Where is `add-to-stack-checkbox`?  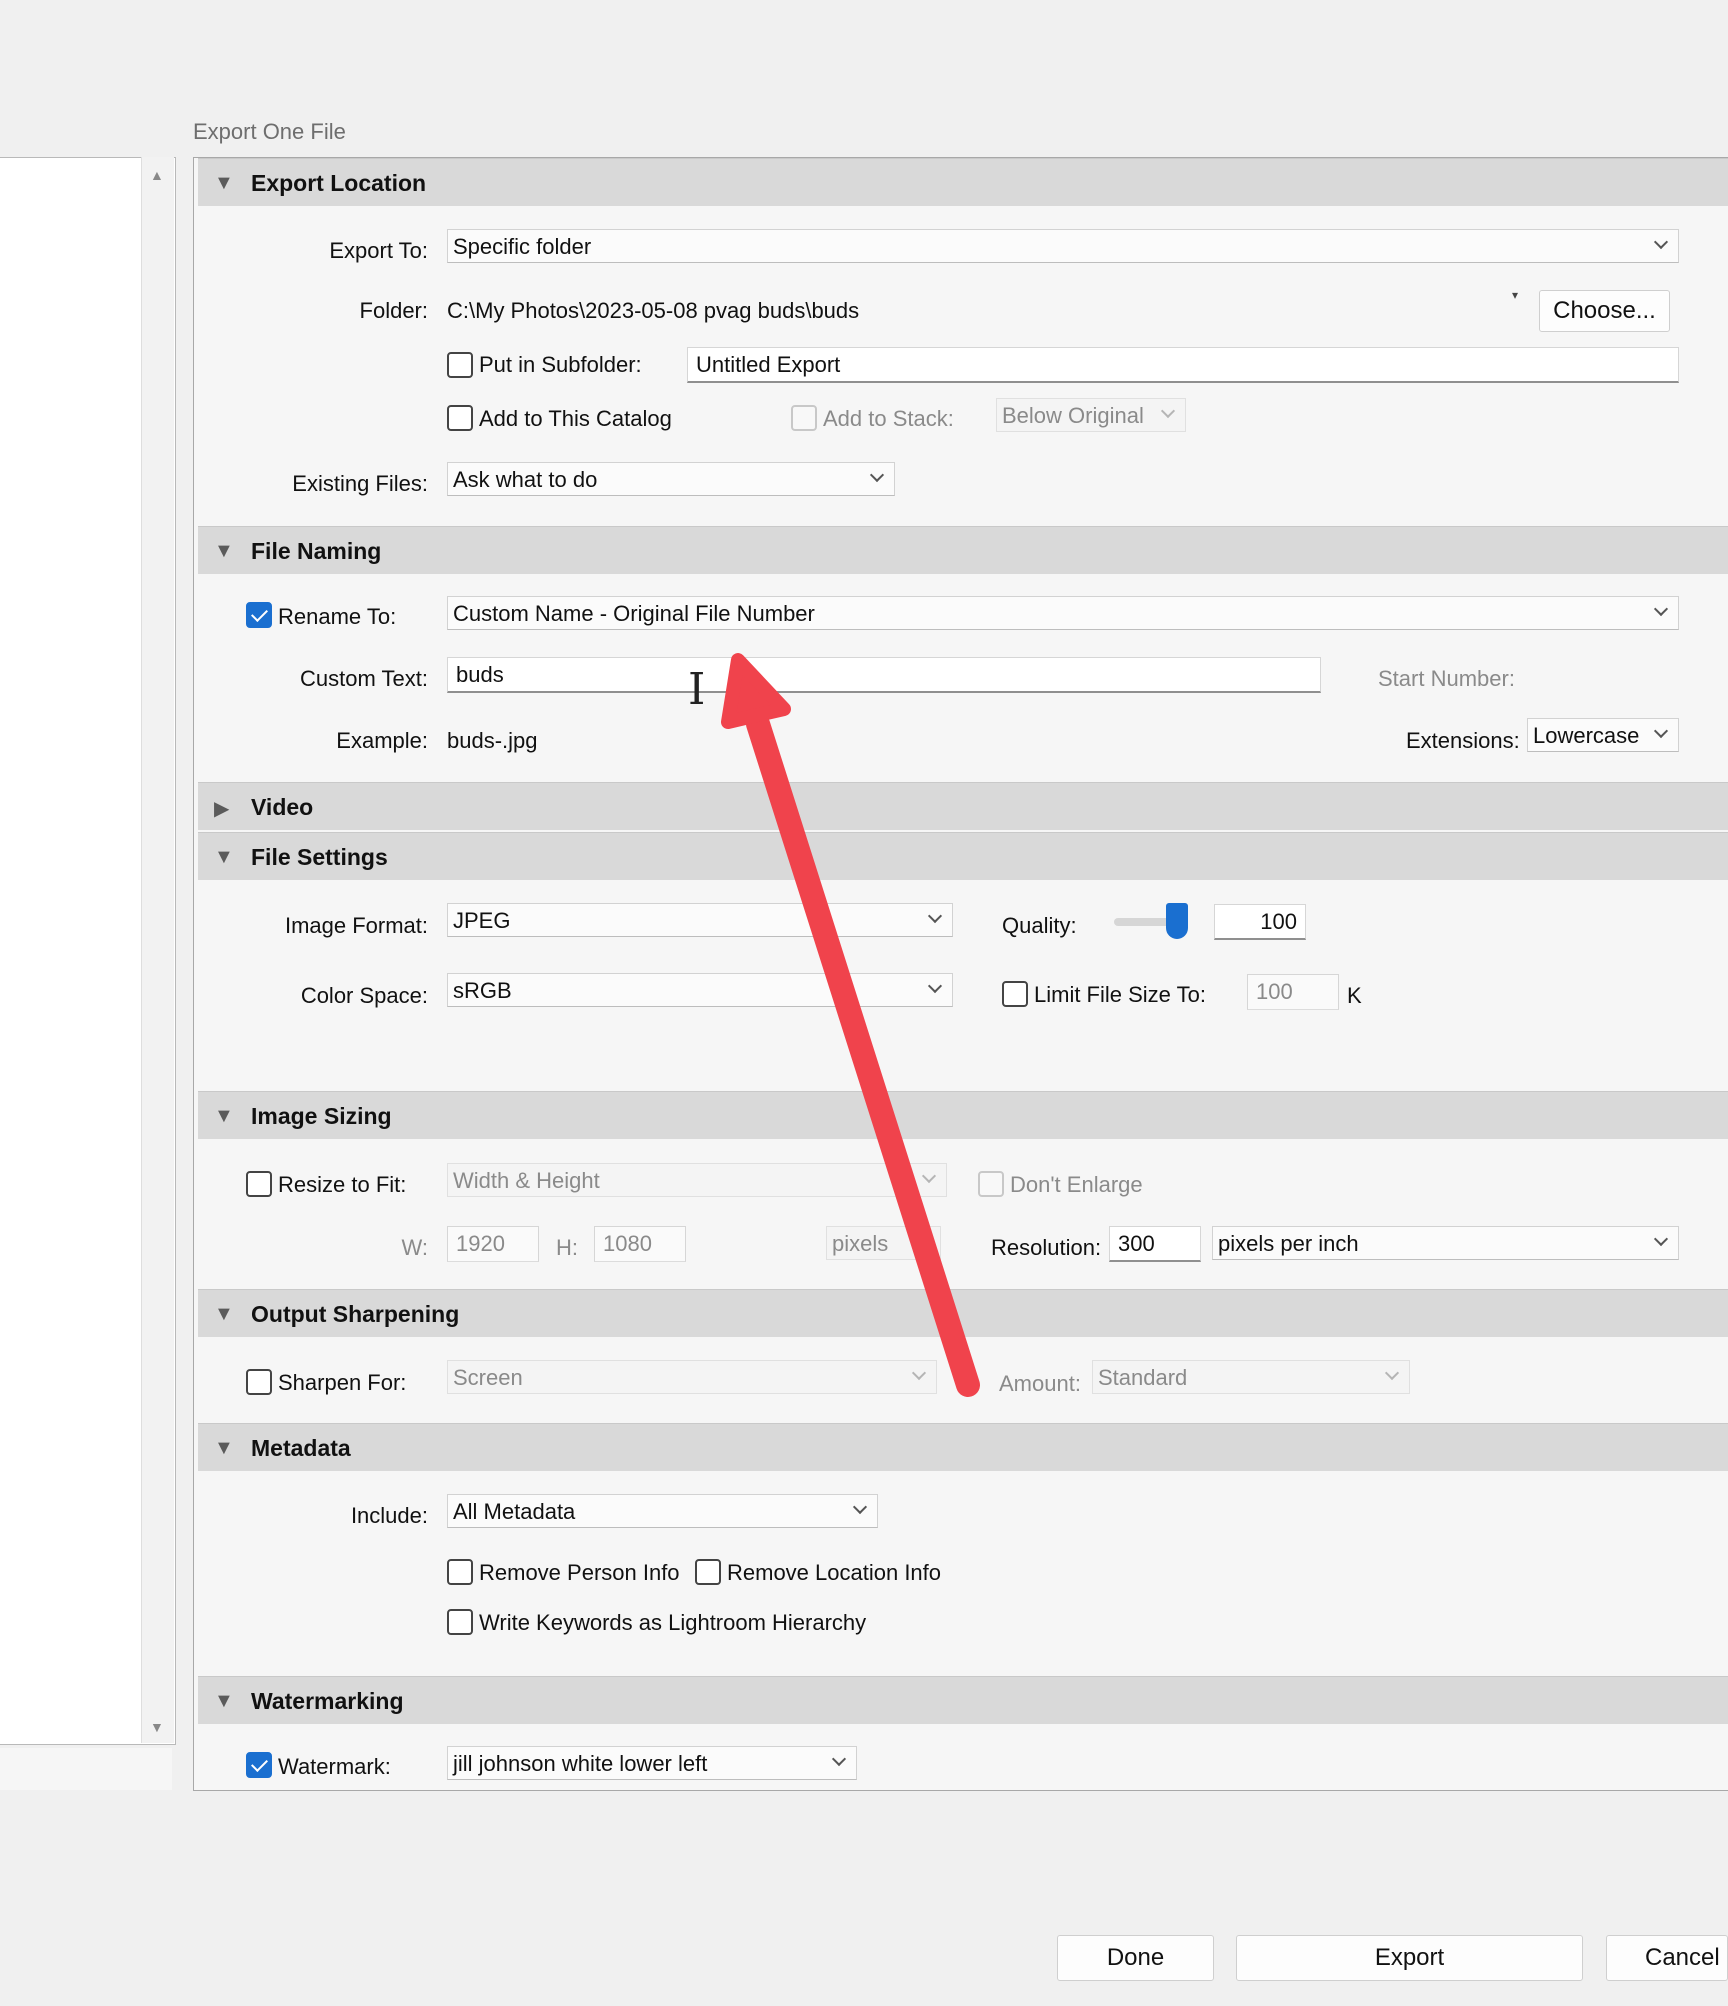
add-to-stack-checkbox is located at coordinates (804, 418).